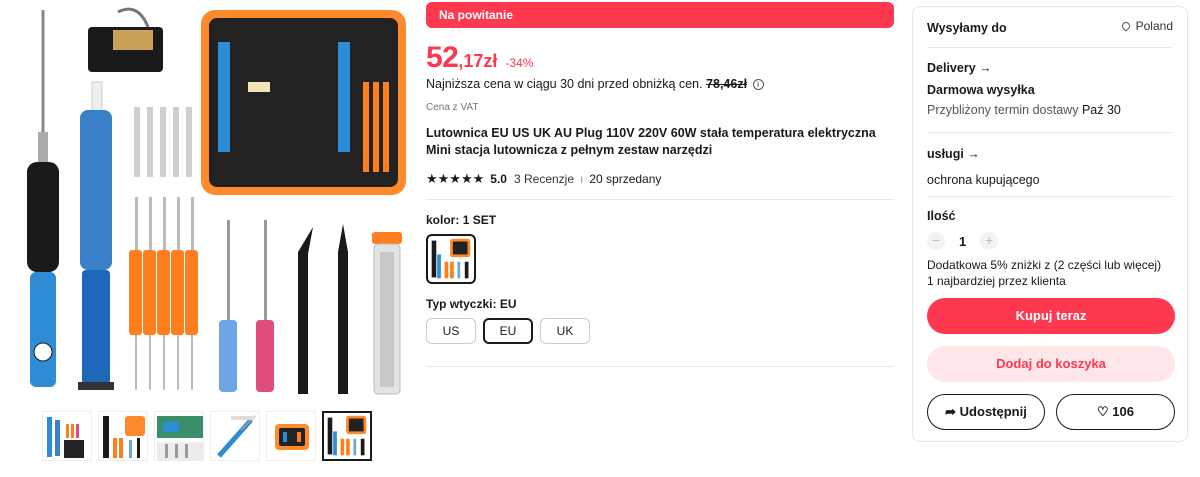 The width and height of the screenshot is (1200, 477). I want to click on services-title: usługi, so click(945, 154).